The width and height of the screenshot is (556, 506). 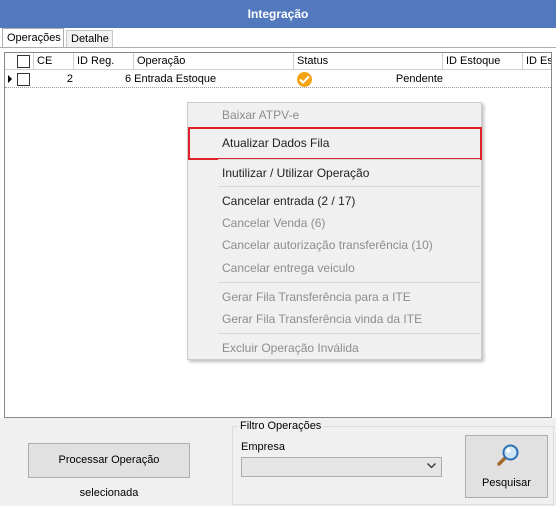 What do you see at coordinates (54, 61) in the screenshot?
I see `header-ce: CE` at bounding box center [54, 61].